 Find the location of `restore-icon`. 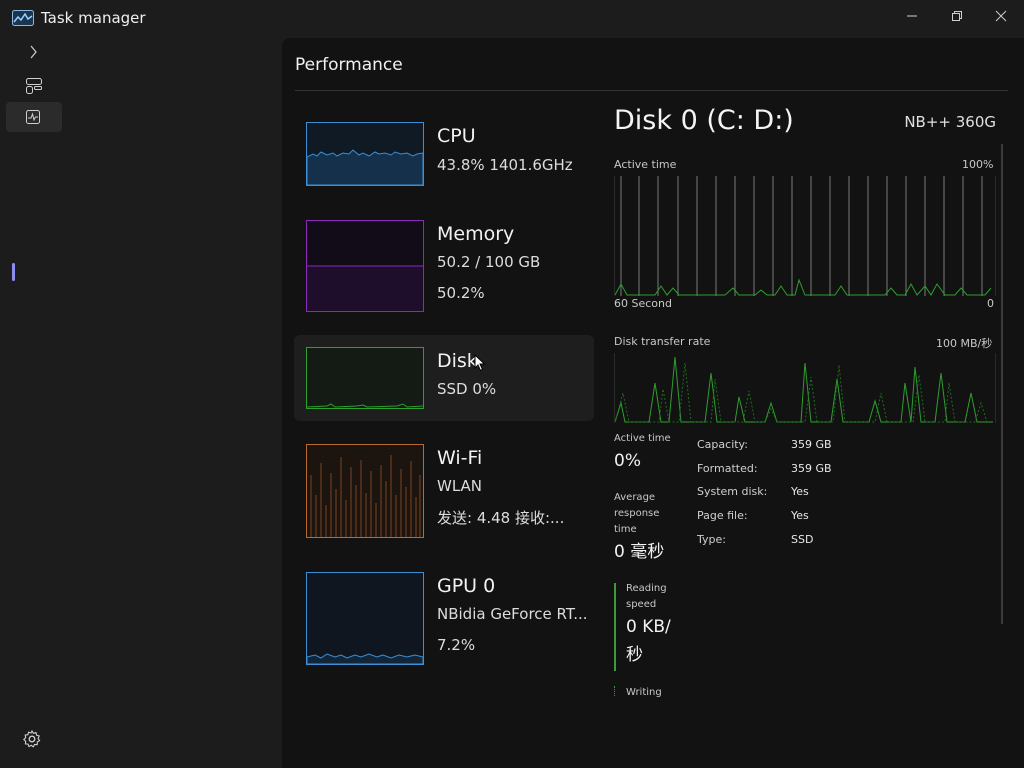

restore-icon is located at coordinates (957, 16).